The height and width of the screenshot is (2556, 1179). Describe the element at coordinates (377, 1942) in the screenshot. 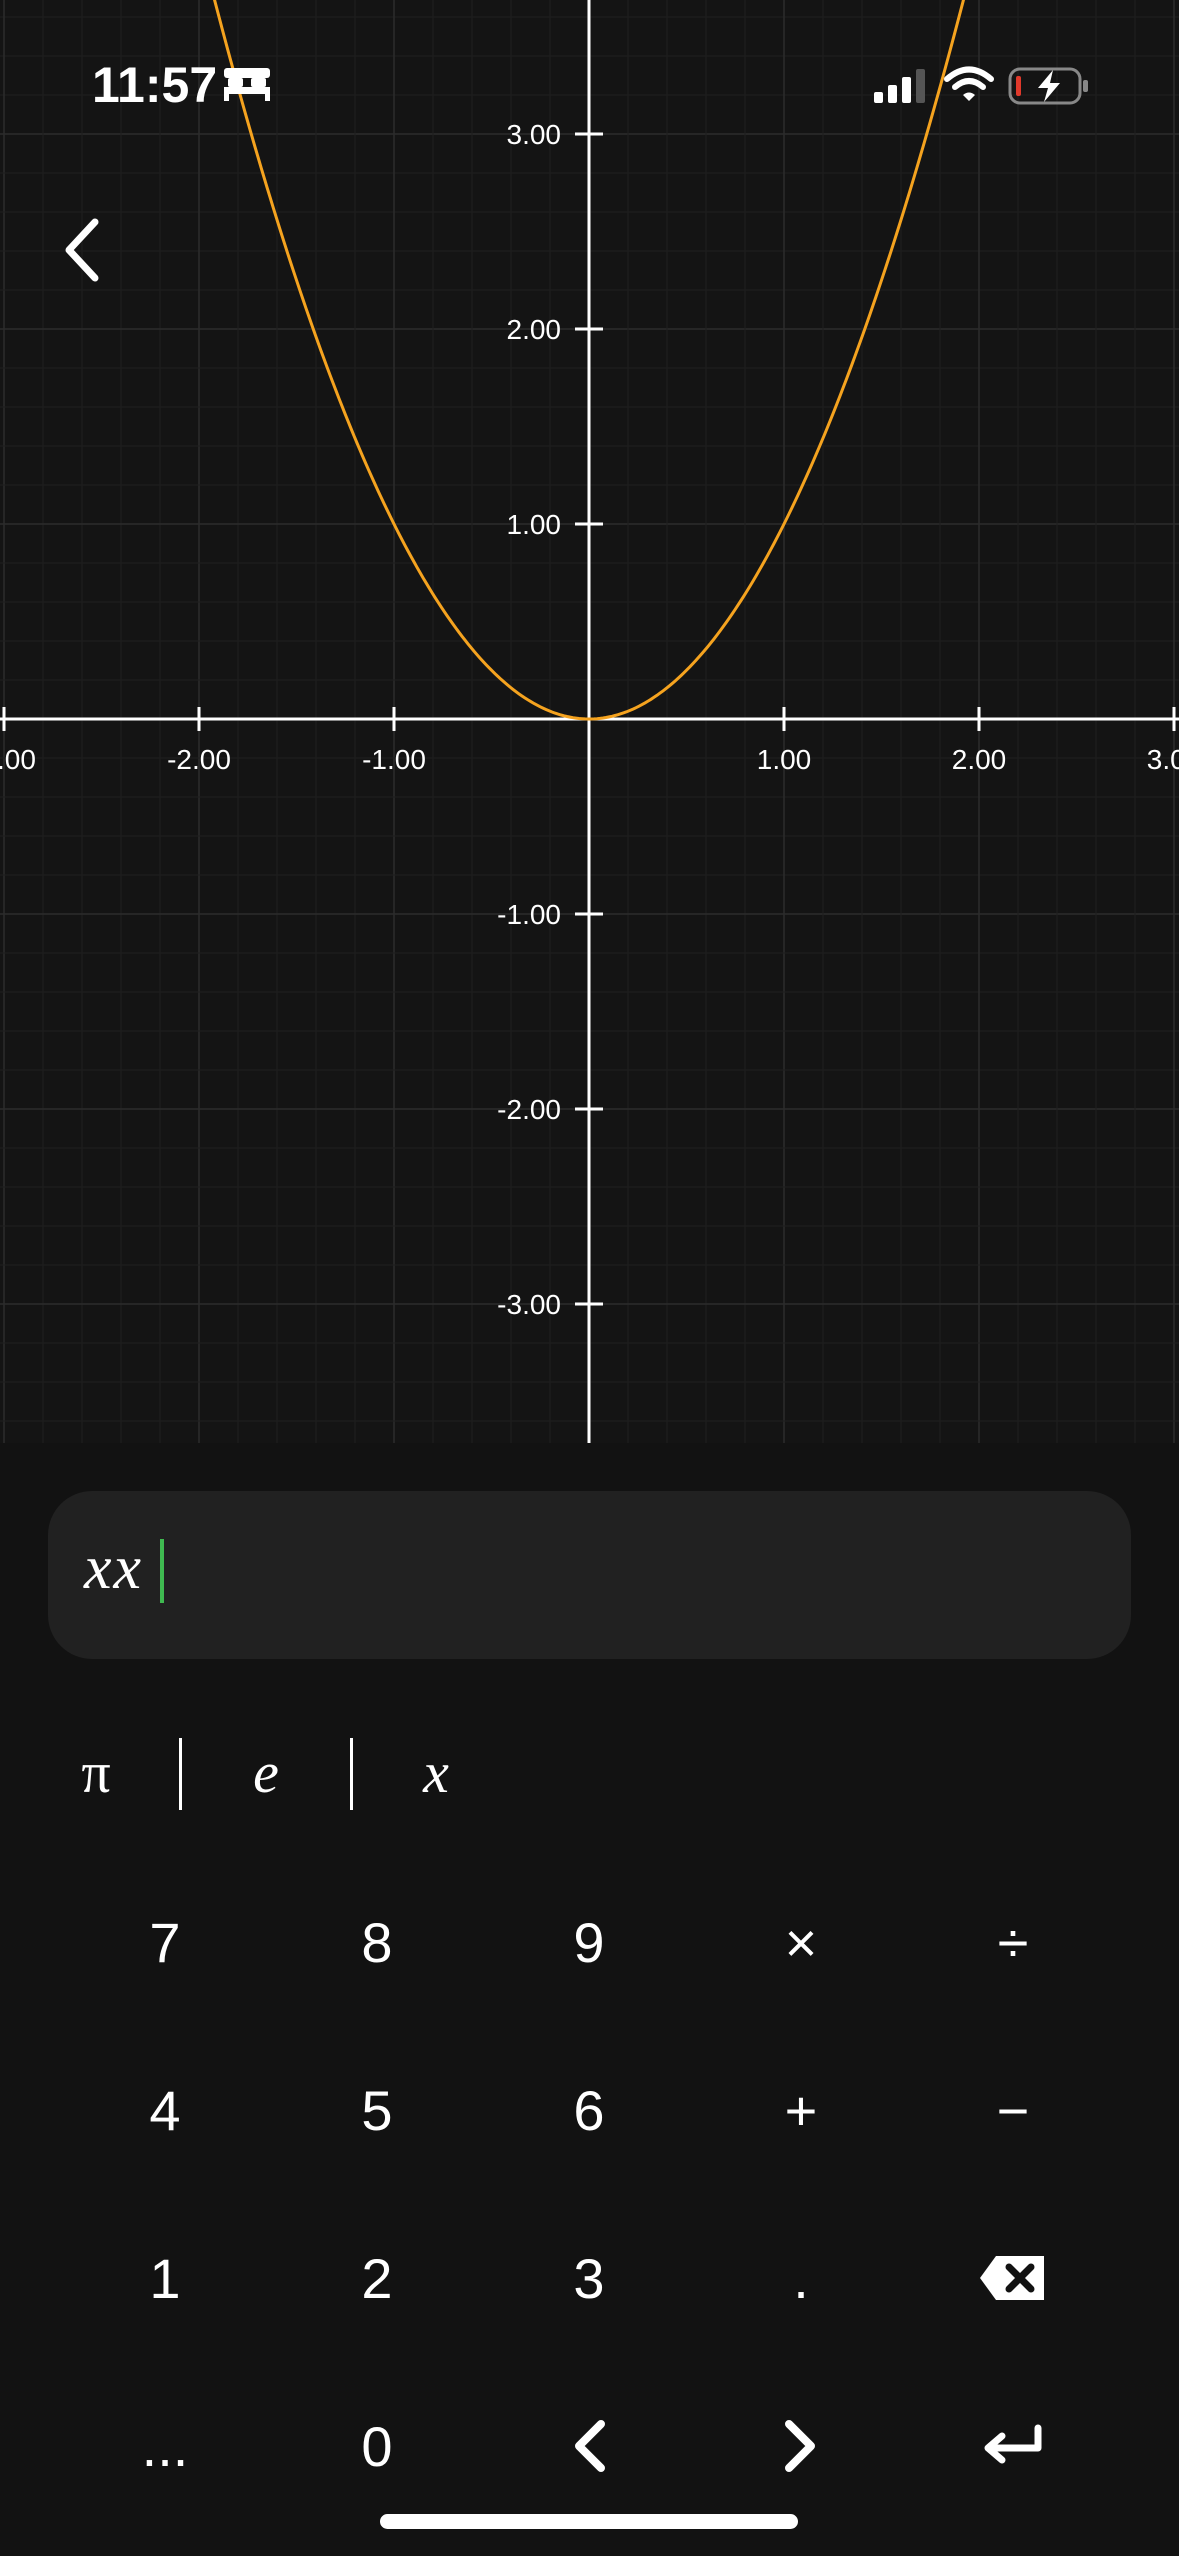

I see `key-8: 8` at that location.